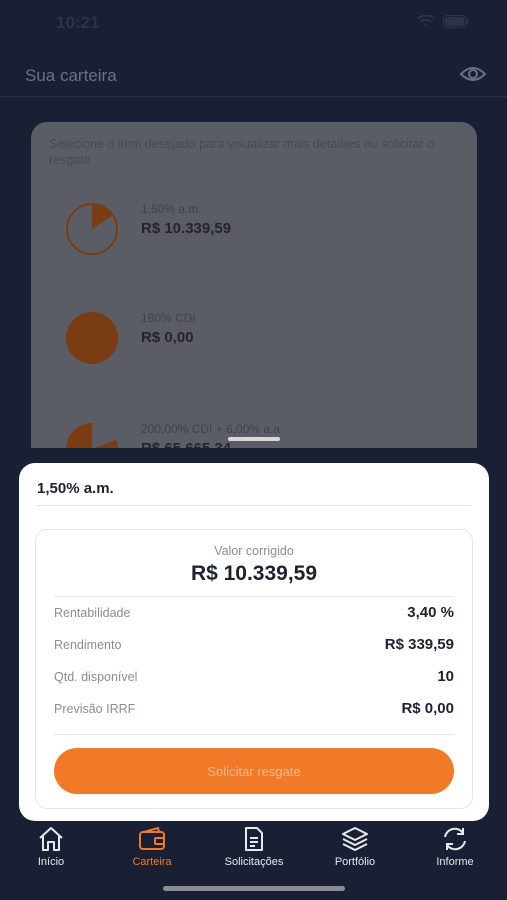  What do you see at coordinates (430, 612) in the screenshot?
I see `row-value: 3,40 %` at bounding box center [430, 612].